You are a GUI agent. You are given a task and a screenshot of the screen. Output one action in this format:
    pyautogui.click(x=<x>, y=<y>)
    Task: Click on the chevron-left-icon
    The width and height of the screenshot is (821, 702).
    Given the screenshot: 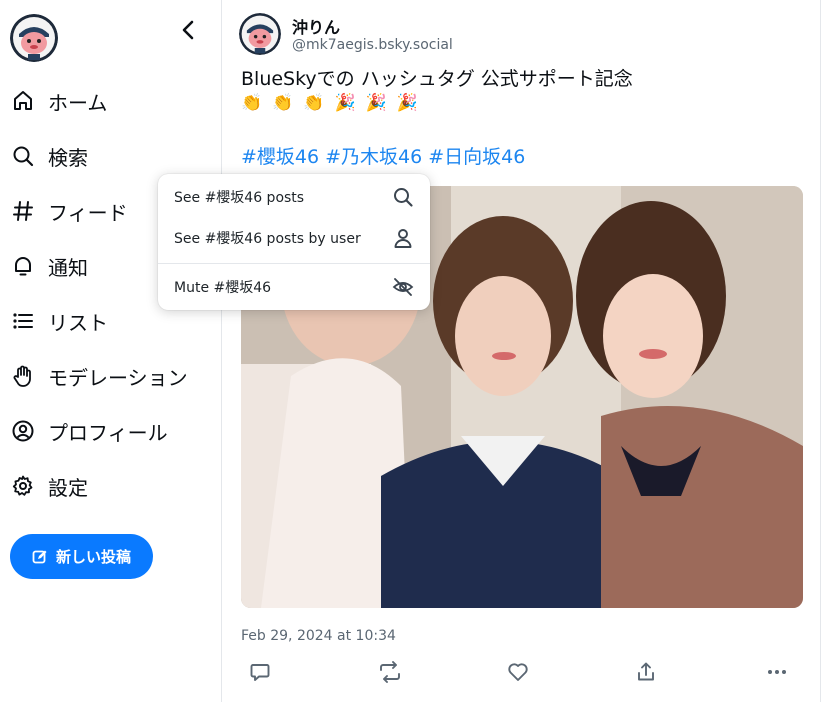 What is the action you would take?
    pyautogui.click(x=188, y=30)
    